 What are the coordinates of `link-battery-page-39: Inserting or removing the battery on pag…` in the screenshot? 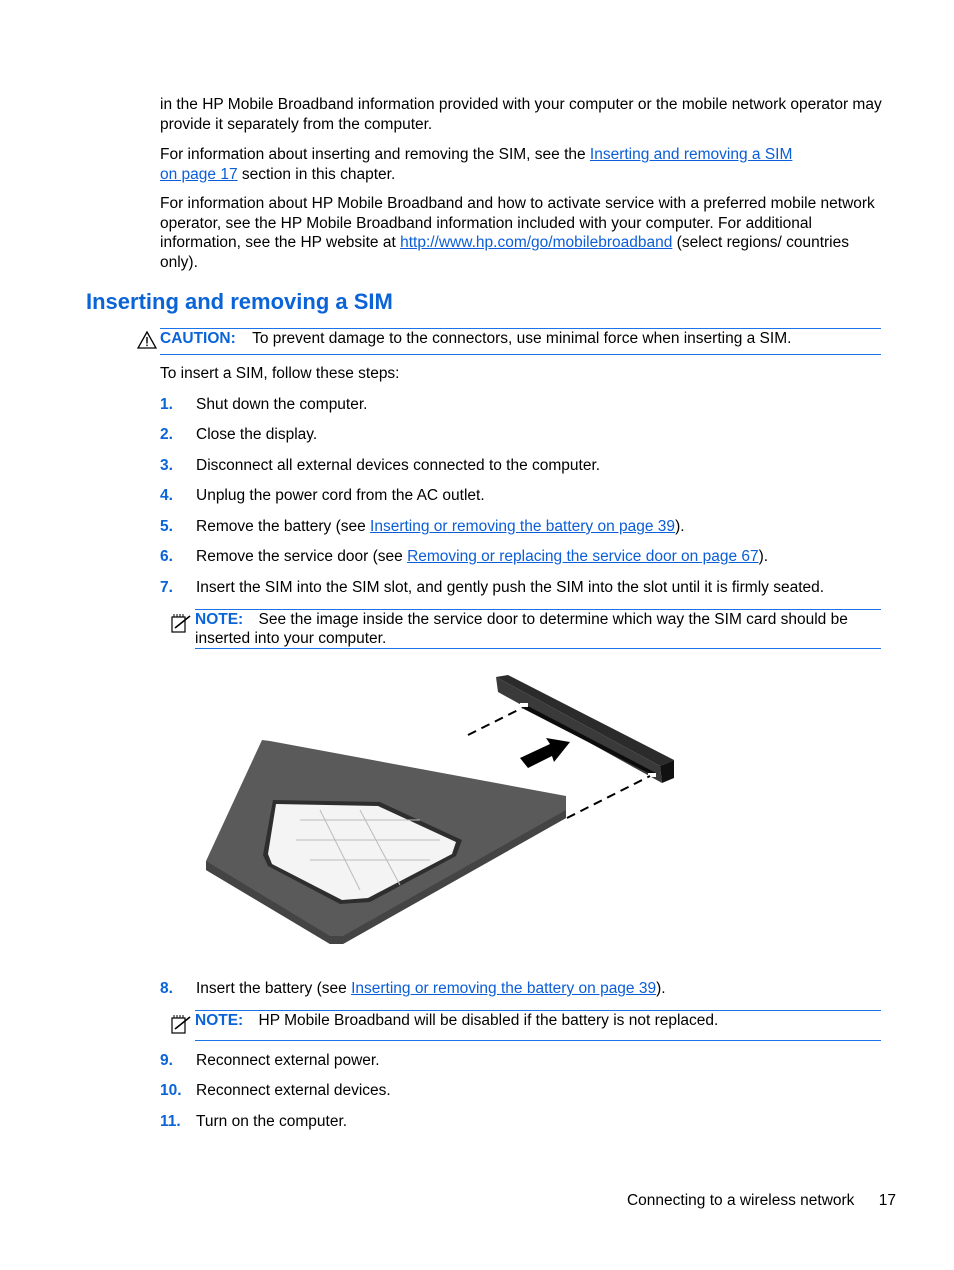 It's located at (522, 526).